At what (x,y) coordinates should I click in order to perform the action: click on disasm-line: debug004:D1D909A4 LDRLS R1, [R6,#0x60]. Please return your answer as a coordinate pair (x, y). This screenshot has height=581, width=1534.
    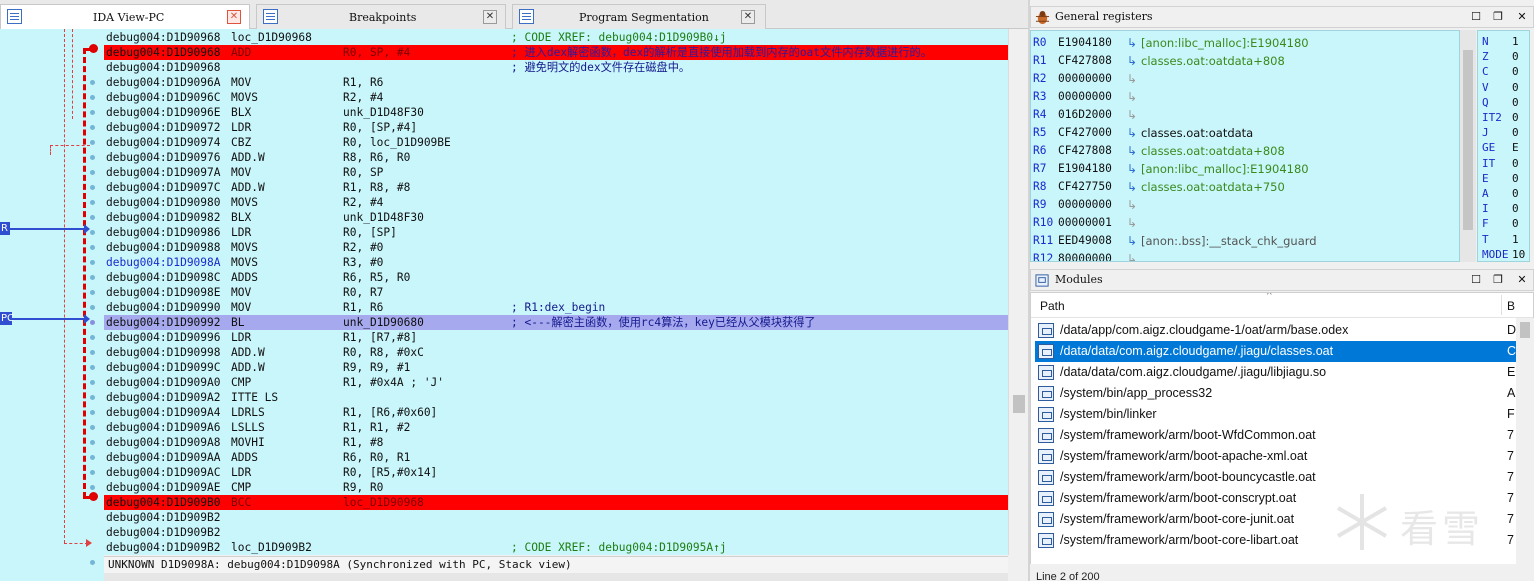
    Looking at the image, I should click on (556, 412).